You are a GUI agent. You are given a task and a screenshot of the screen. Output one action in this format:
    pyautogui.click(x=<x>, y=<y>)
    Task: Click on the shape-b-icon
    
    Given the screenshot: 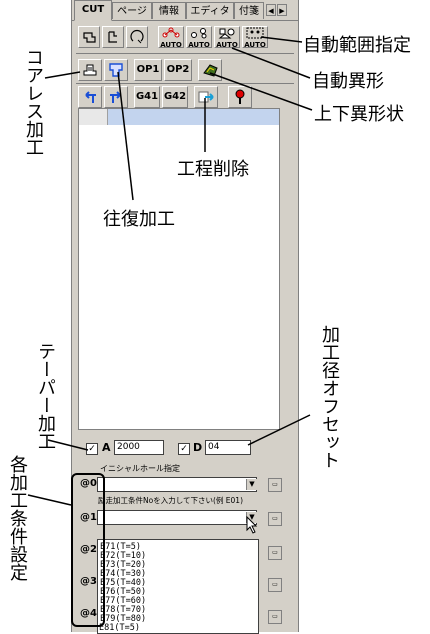 What is the action you would take?
    pyautogui.click(x=112, y=37)
    